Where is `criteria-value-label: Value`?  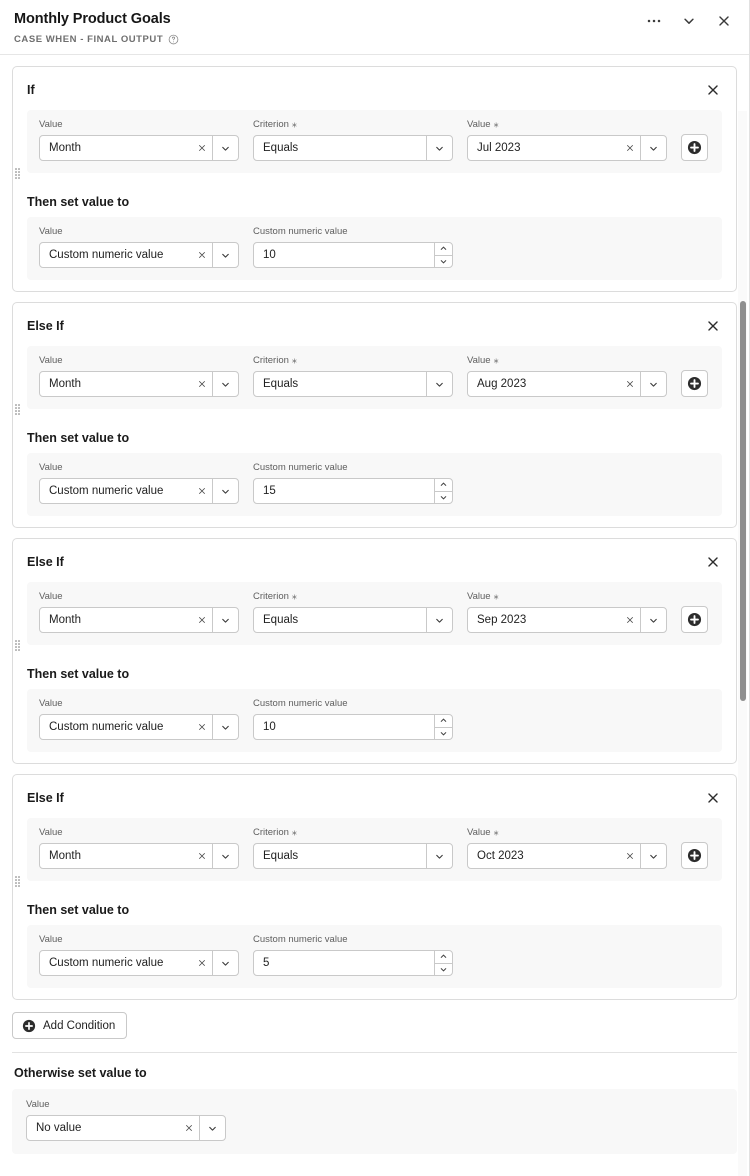
criteria-value-label: Value is located at coordinates (139, 833).